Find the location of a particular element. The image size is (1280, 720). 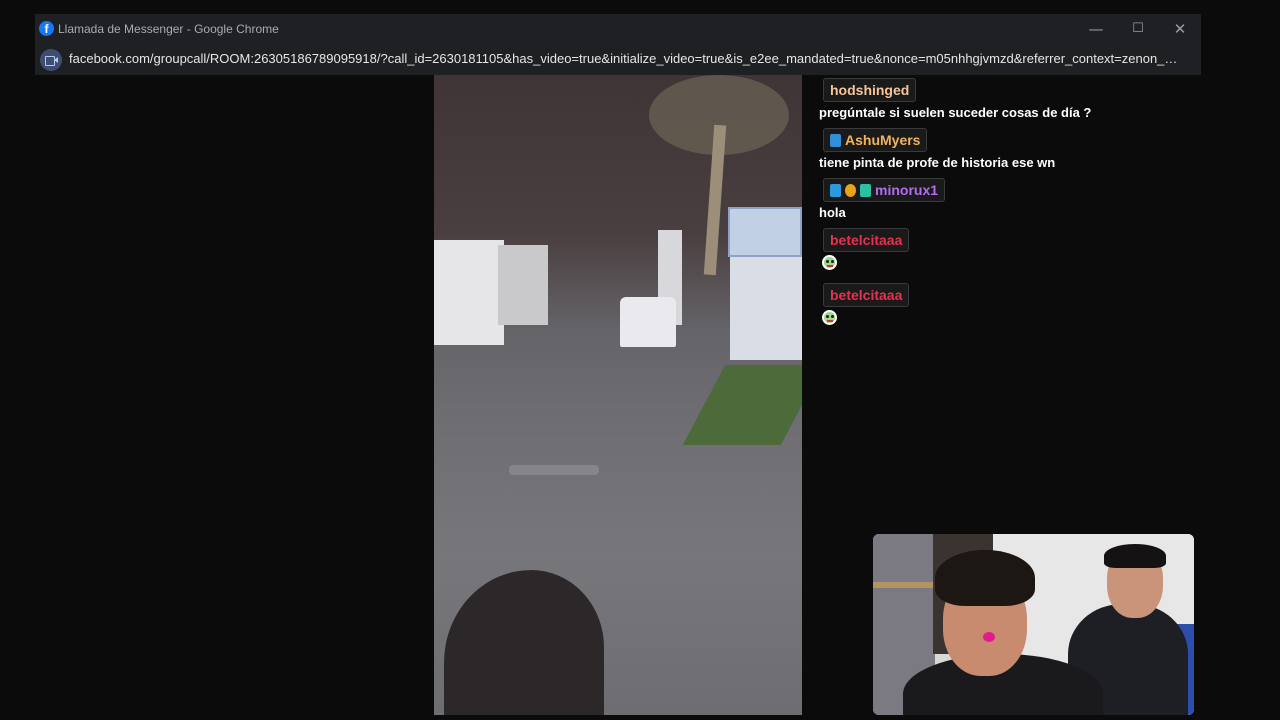

person-left-hair is located at coordinates (985, 578).